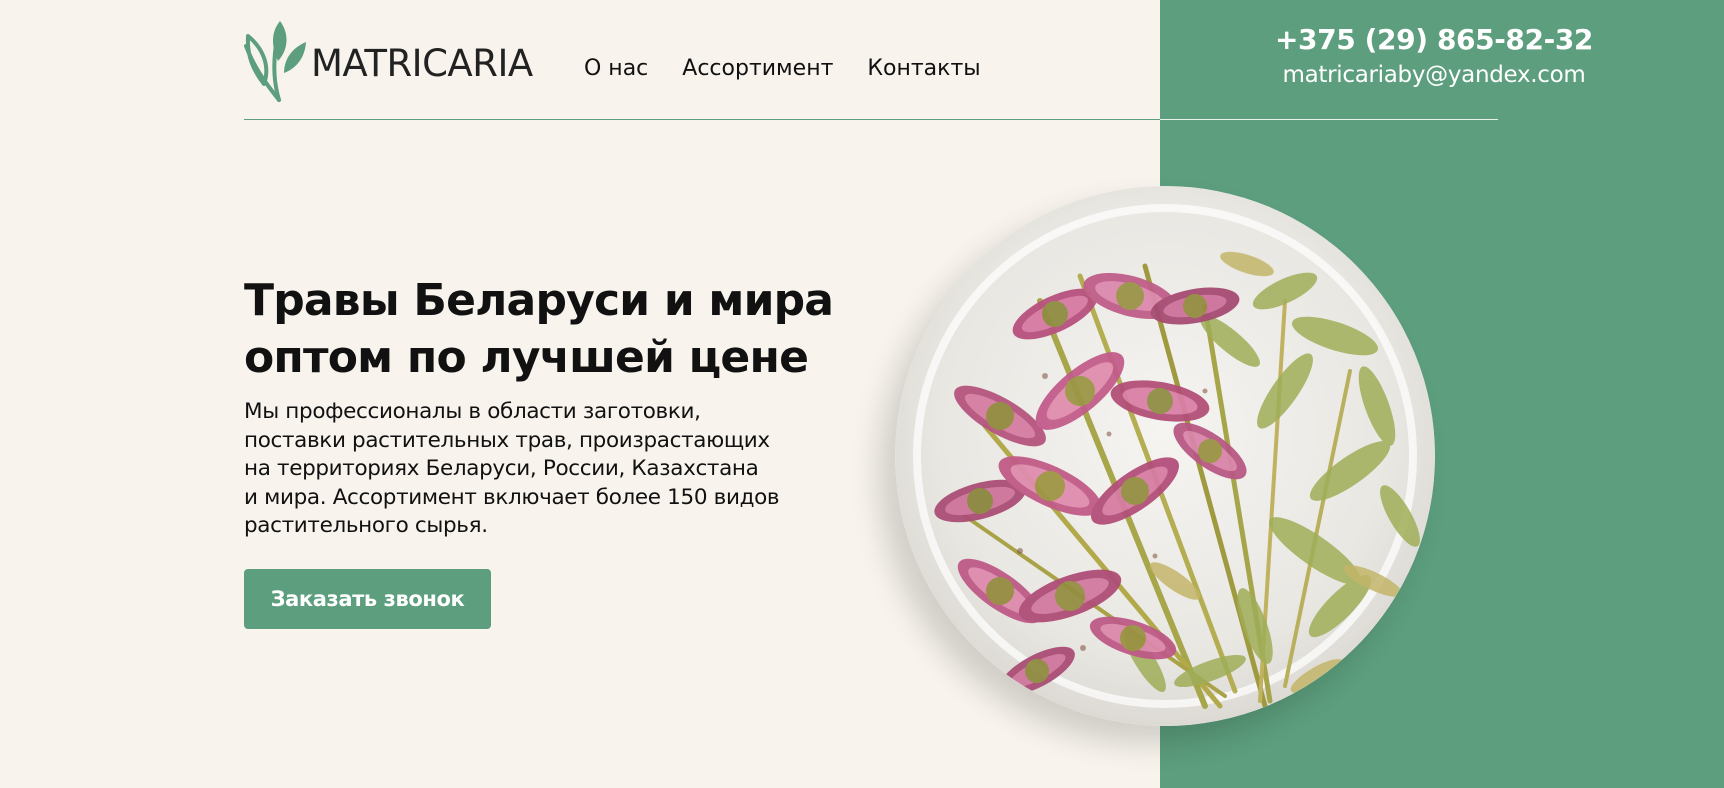  Describe the element at coordinates (276, 61) in the screenshot. I see `leaf-logo-icon` at that location.